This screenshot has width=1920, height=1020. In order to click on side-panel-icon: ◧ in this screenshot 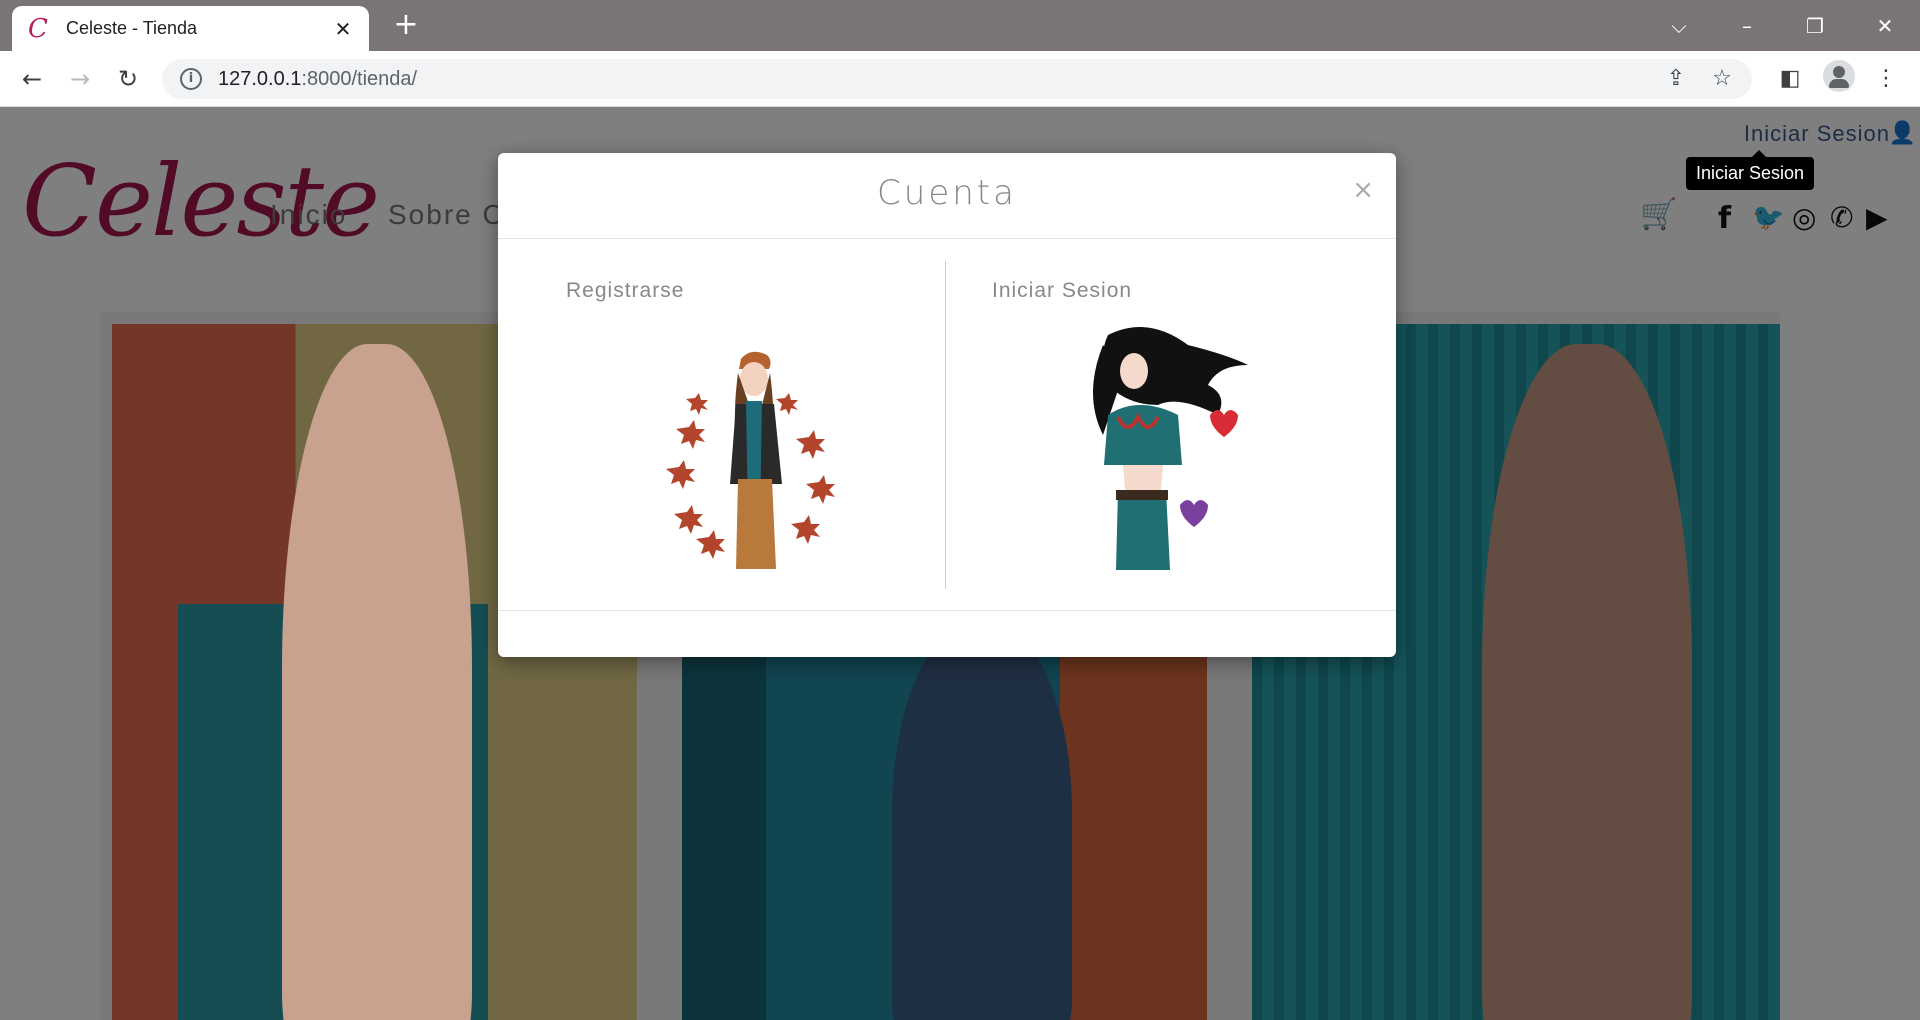, I will do `click(1790, 79)`.